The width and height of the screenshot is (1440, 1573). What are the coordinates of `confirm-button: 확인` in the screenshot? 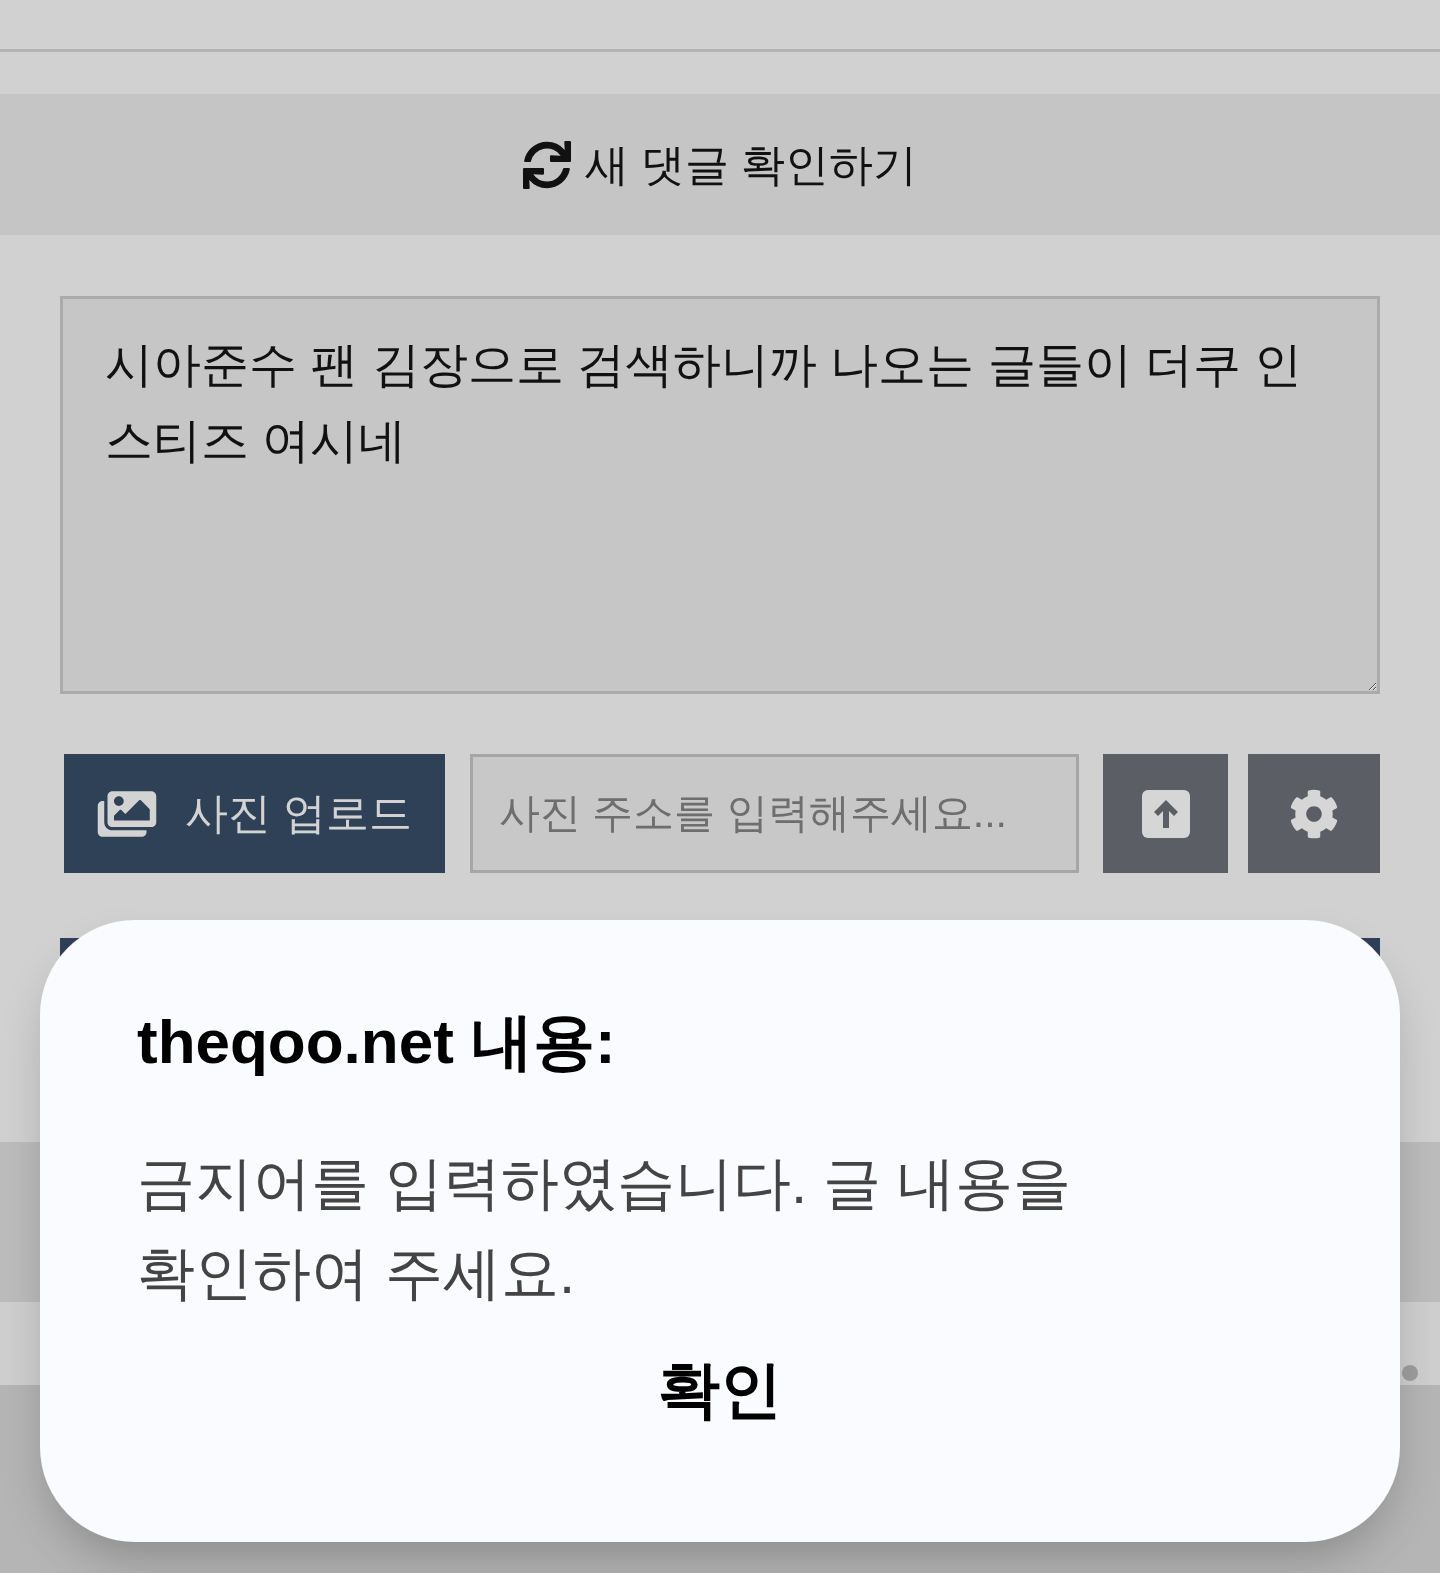 It's located at (720, 1390).